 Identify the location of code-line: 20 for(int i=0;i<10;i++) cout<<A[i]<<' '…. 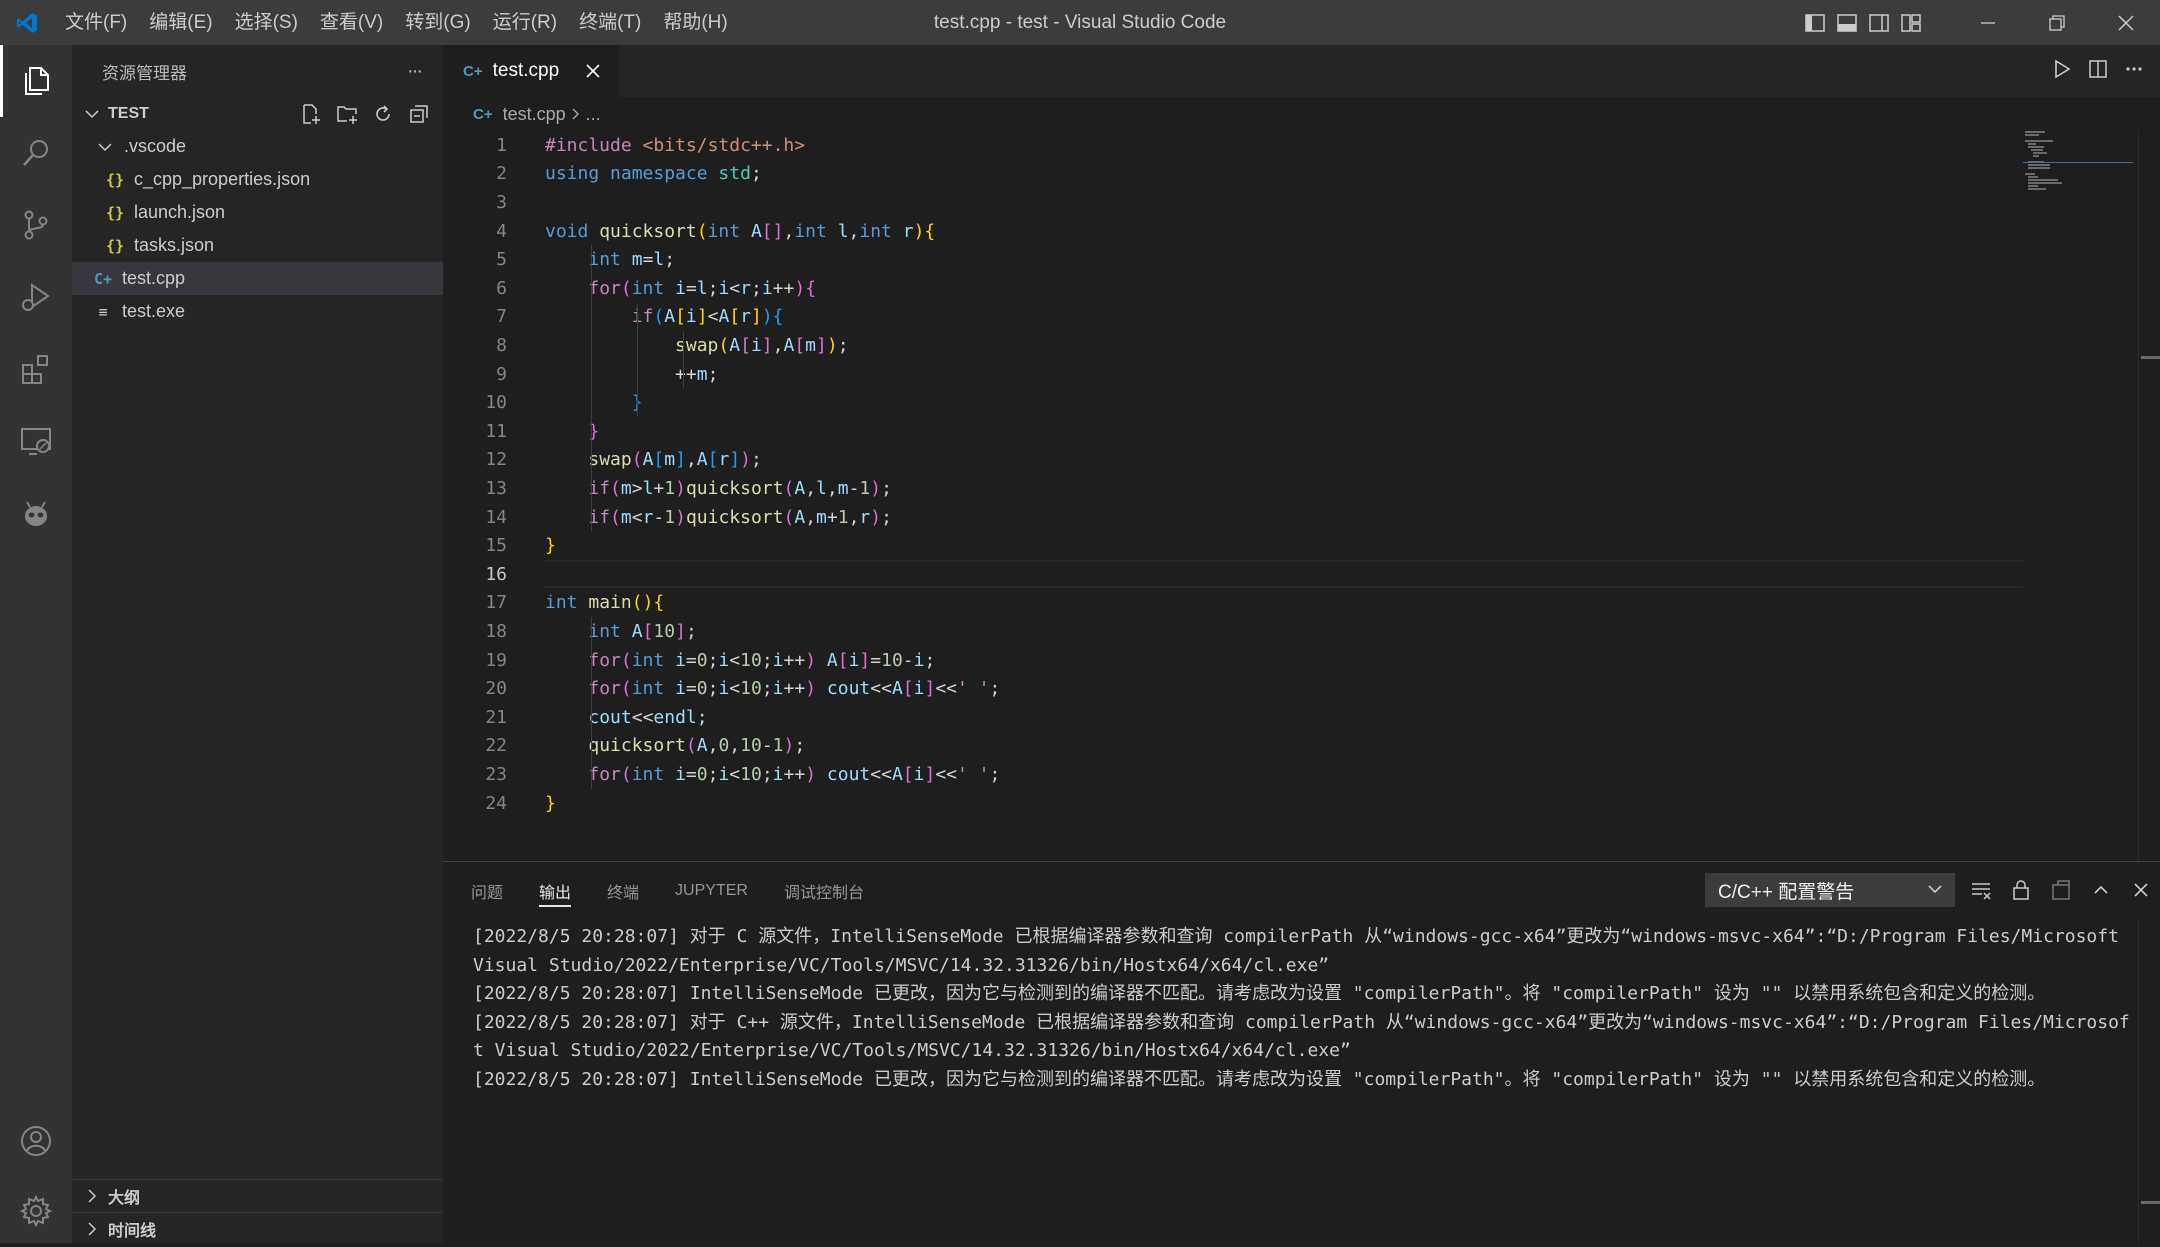
(1233, 688).